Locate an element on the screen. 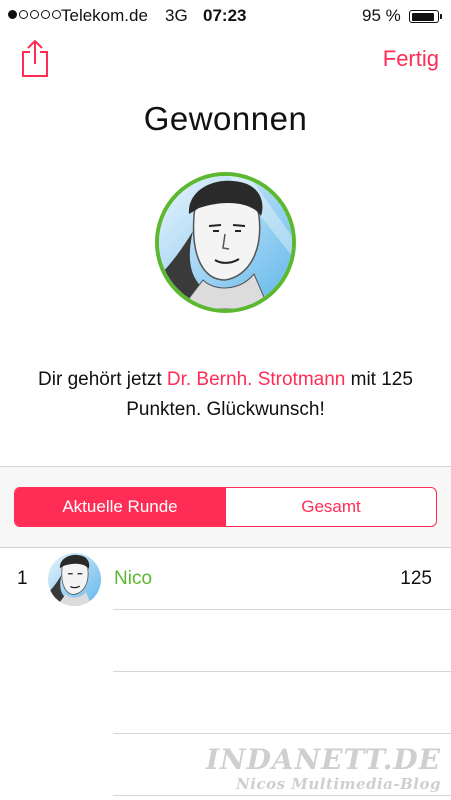  share-icon is located at coordinates (35, 58).